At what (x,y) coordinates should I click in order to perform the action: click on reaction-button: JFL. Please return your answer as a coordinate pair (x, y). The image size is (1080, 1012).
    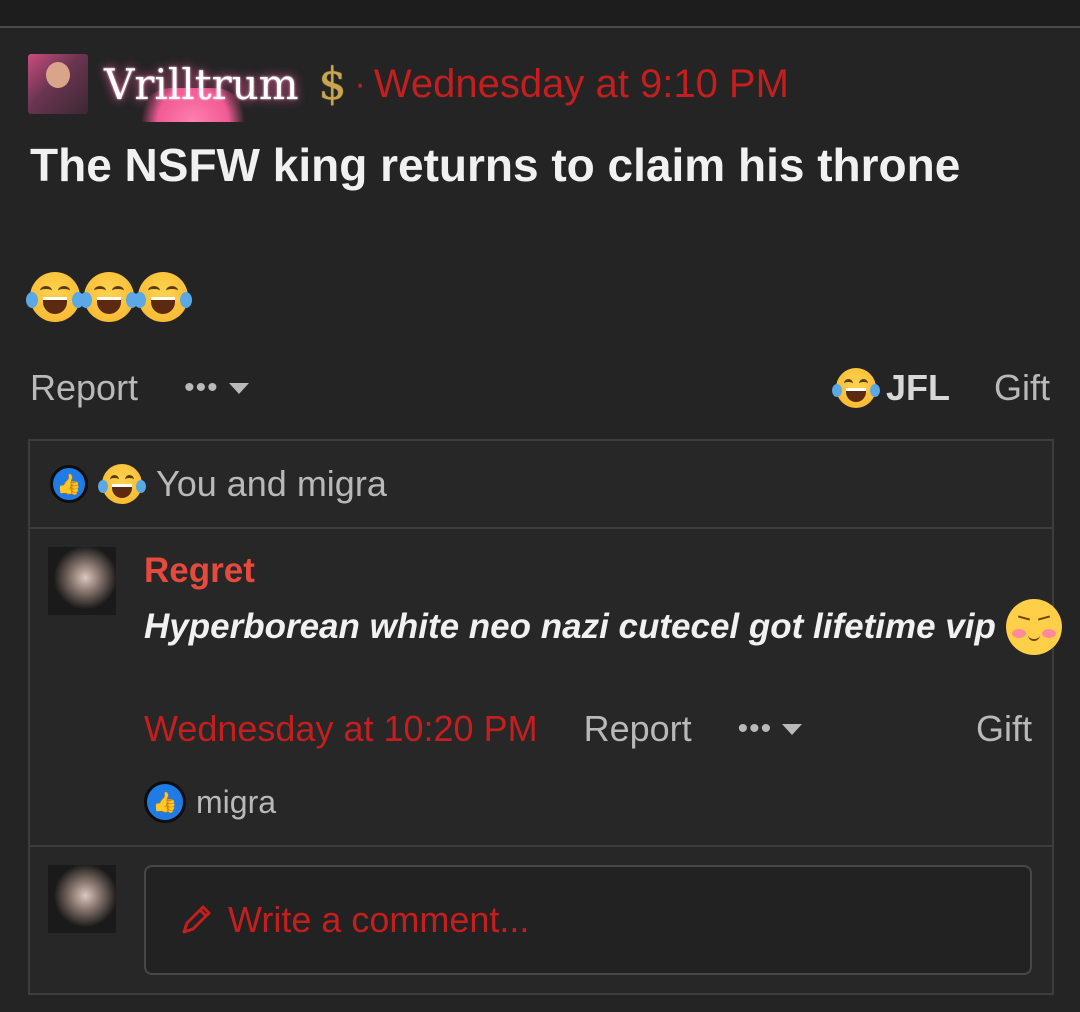
    Looking at the image, I should click on (890, 388).